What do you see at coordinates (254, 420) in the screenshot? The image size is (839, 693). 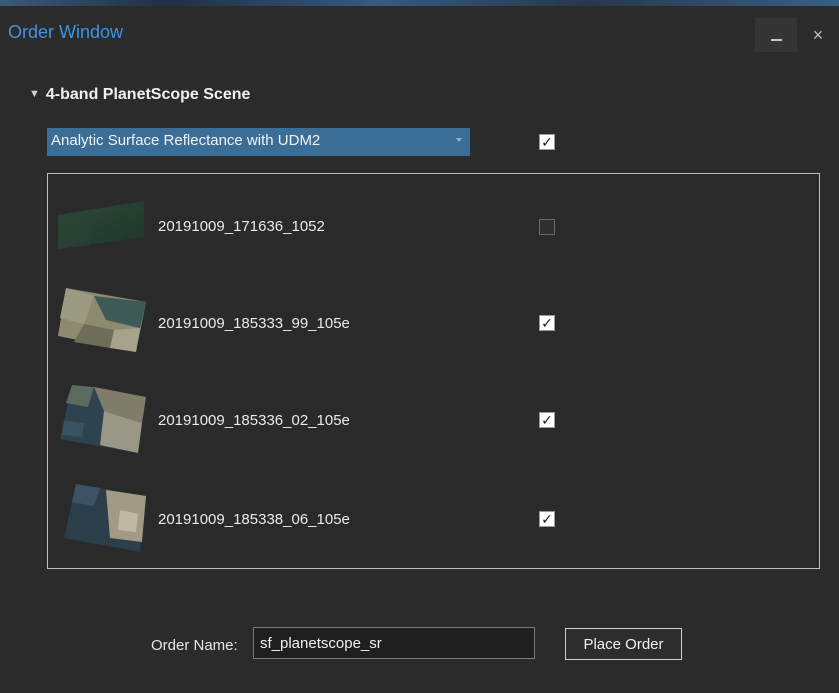 I see `scene-id: 20191009_185336_02_105e` at bounding box center [254, 420].